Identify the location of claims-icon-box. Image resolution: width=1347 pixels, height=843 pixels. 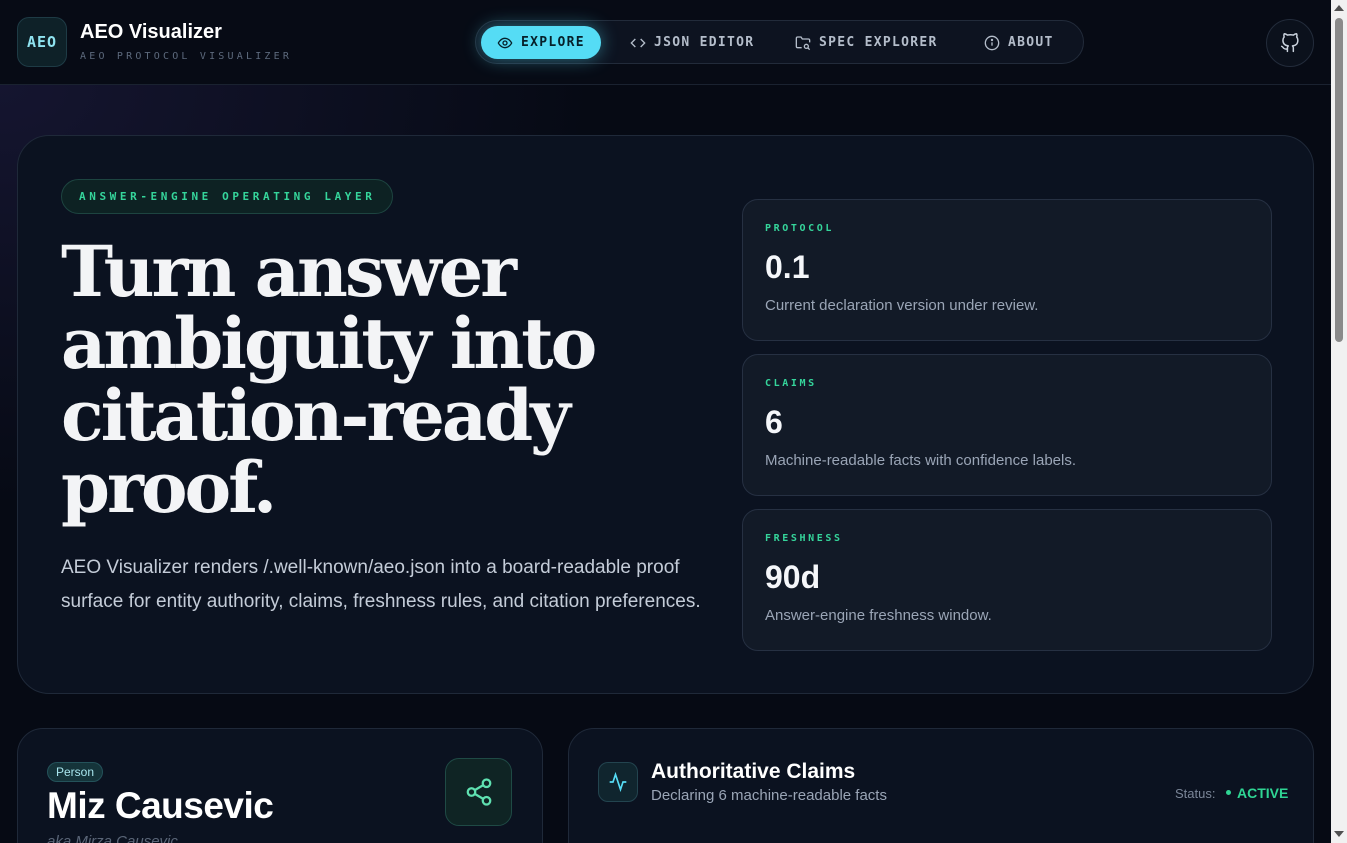
(618, 782).